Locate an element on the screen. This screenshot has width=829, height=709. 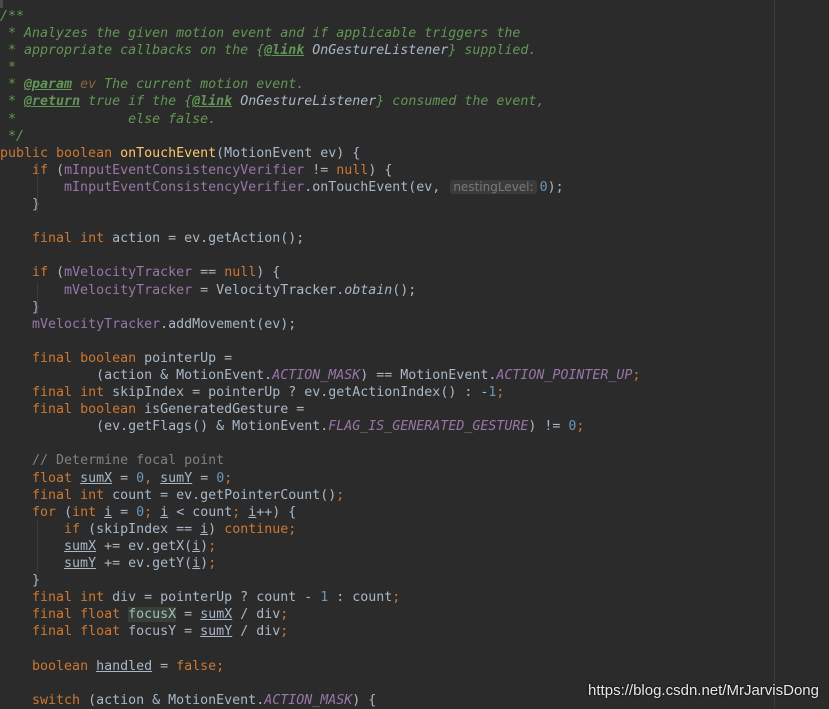
code-line: final float focusX = sumX / div; is located at coordinates (414, 614).